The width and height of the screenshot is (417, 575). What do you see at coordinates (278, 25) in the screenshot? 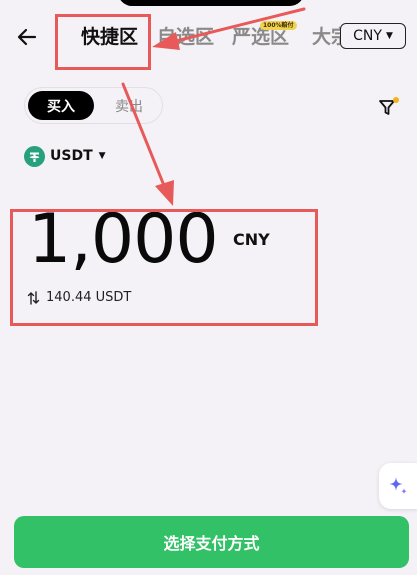
I see `compensation-badge: 100%赔付` at bounding box center [278, 25].